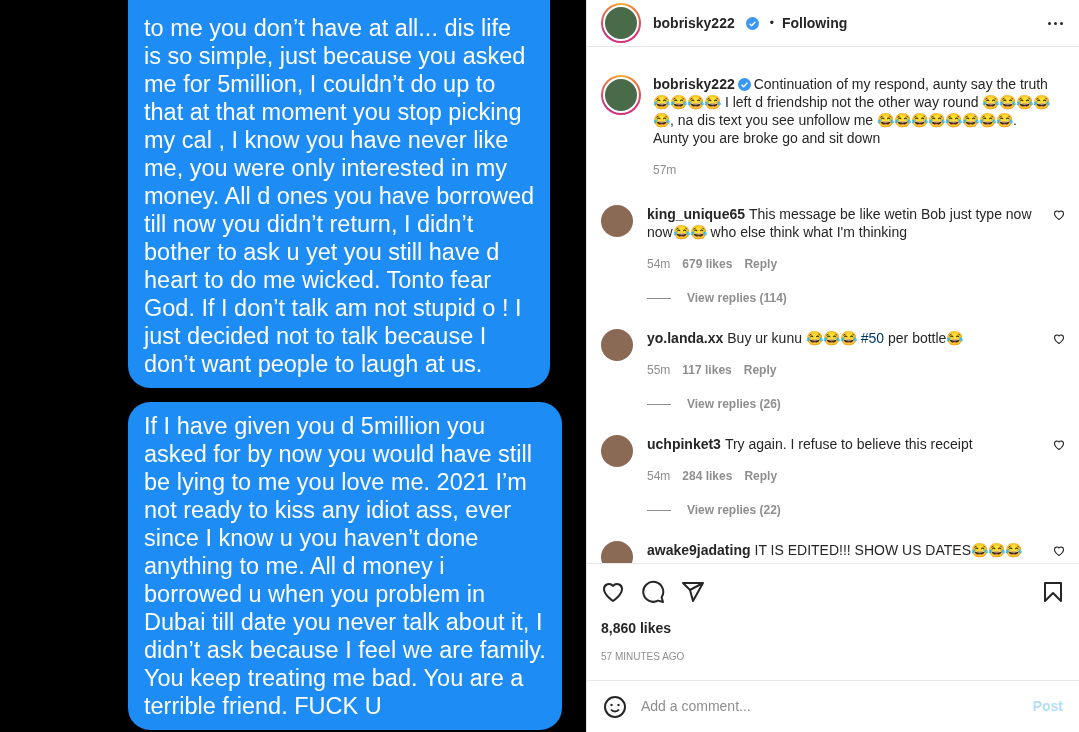 This screenshot has width=1079, height=732. I want to click on likes-count: 8,860 likes, so click(833, 628).